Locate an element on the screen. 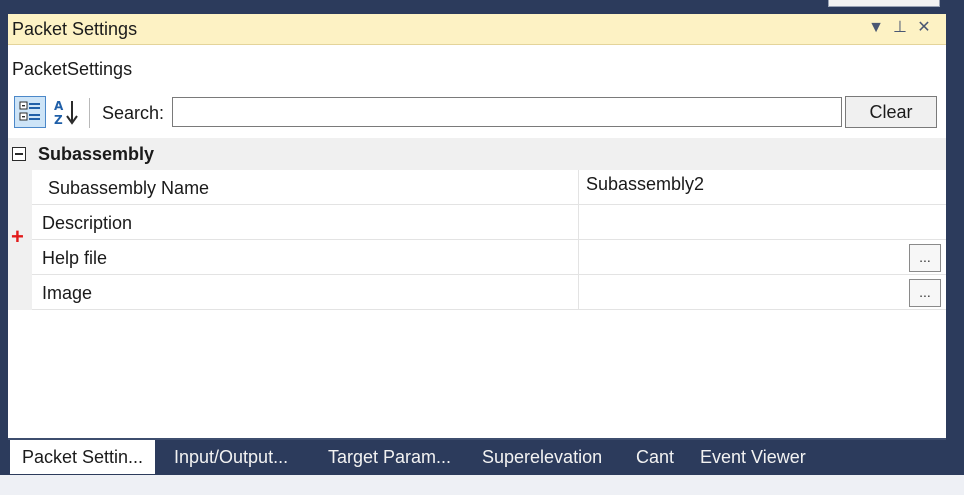  svg-text: A is located at coordinates (59, 106).